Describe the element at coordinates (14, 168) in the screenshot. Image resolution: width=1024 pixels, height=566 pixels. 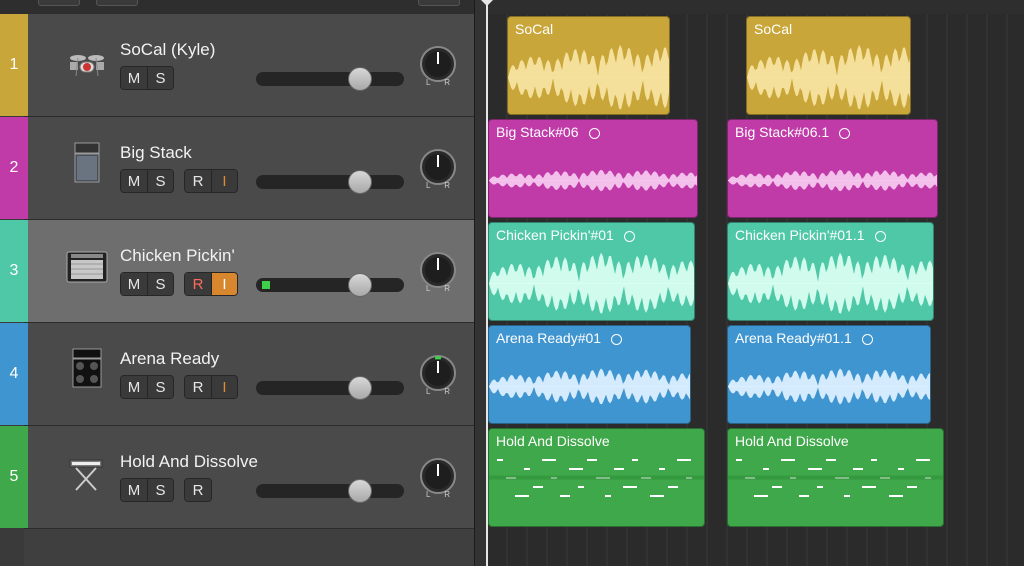
I see `track-number: 2` at that location.